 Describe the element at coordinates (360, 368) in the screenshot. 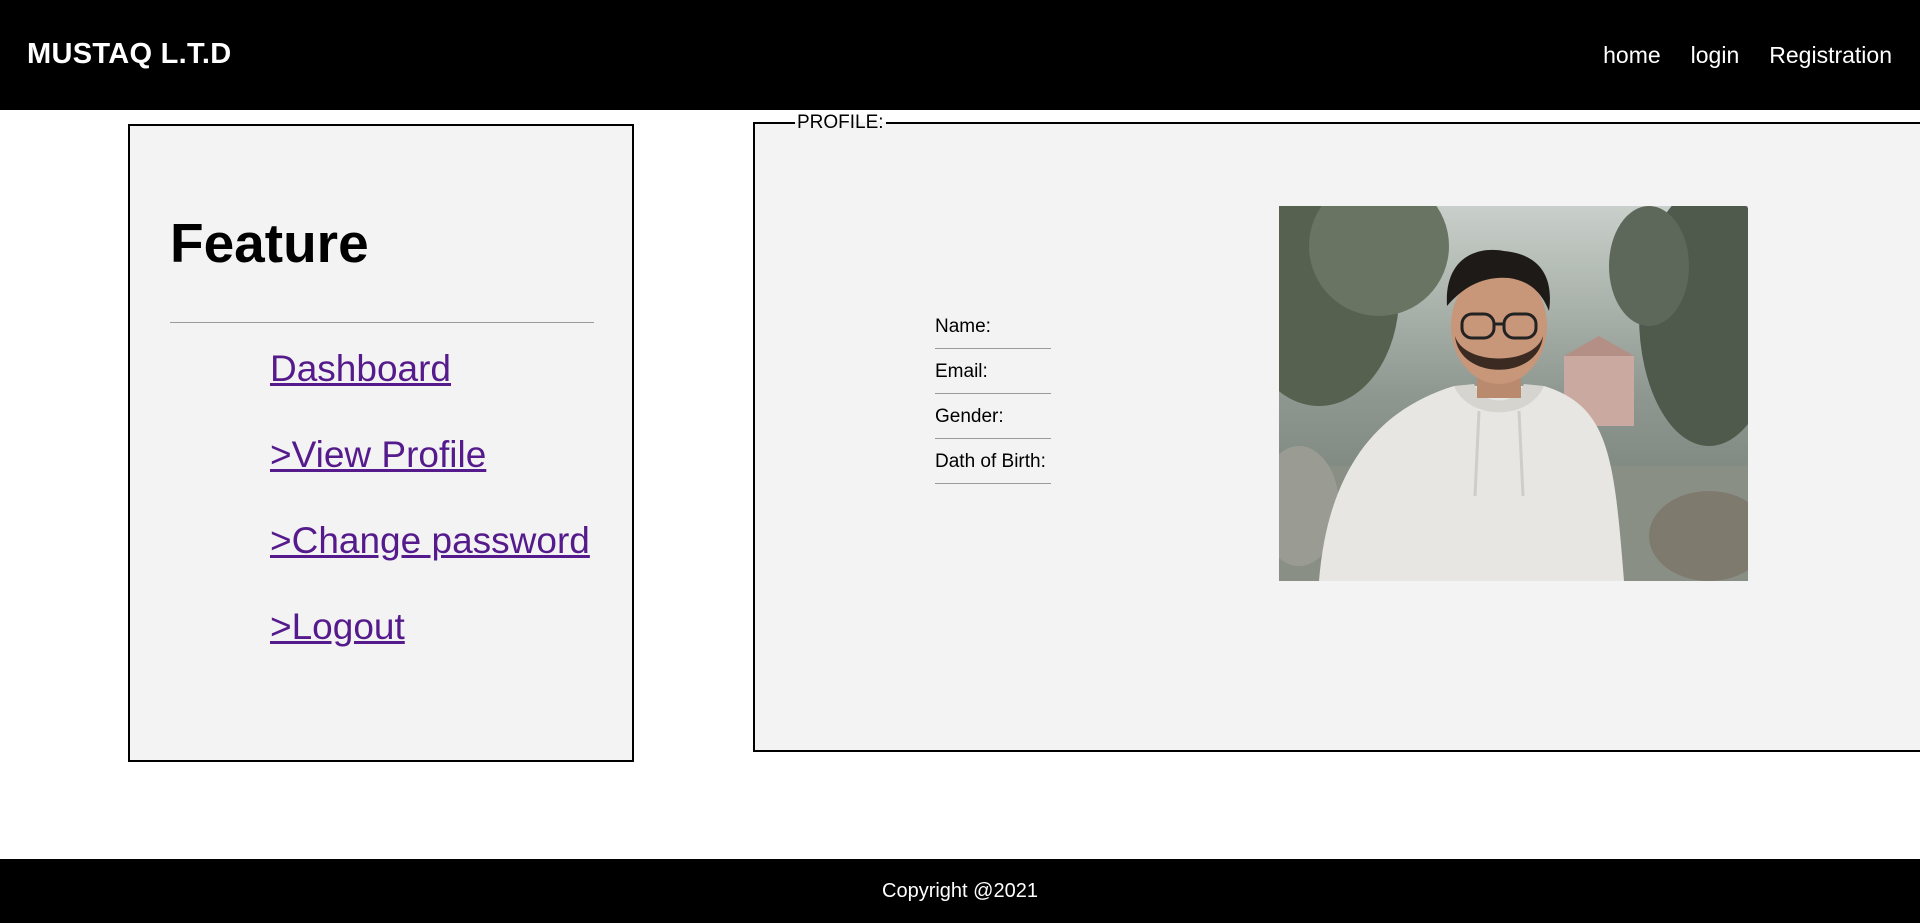

I see `dashboard-link: Dashboard` at that location.